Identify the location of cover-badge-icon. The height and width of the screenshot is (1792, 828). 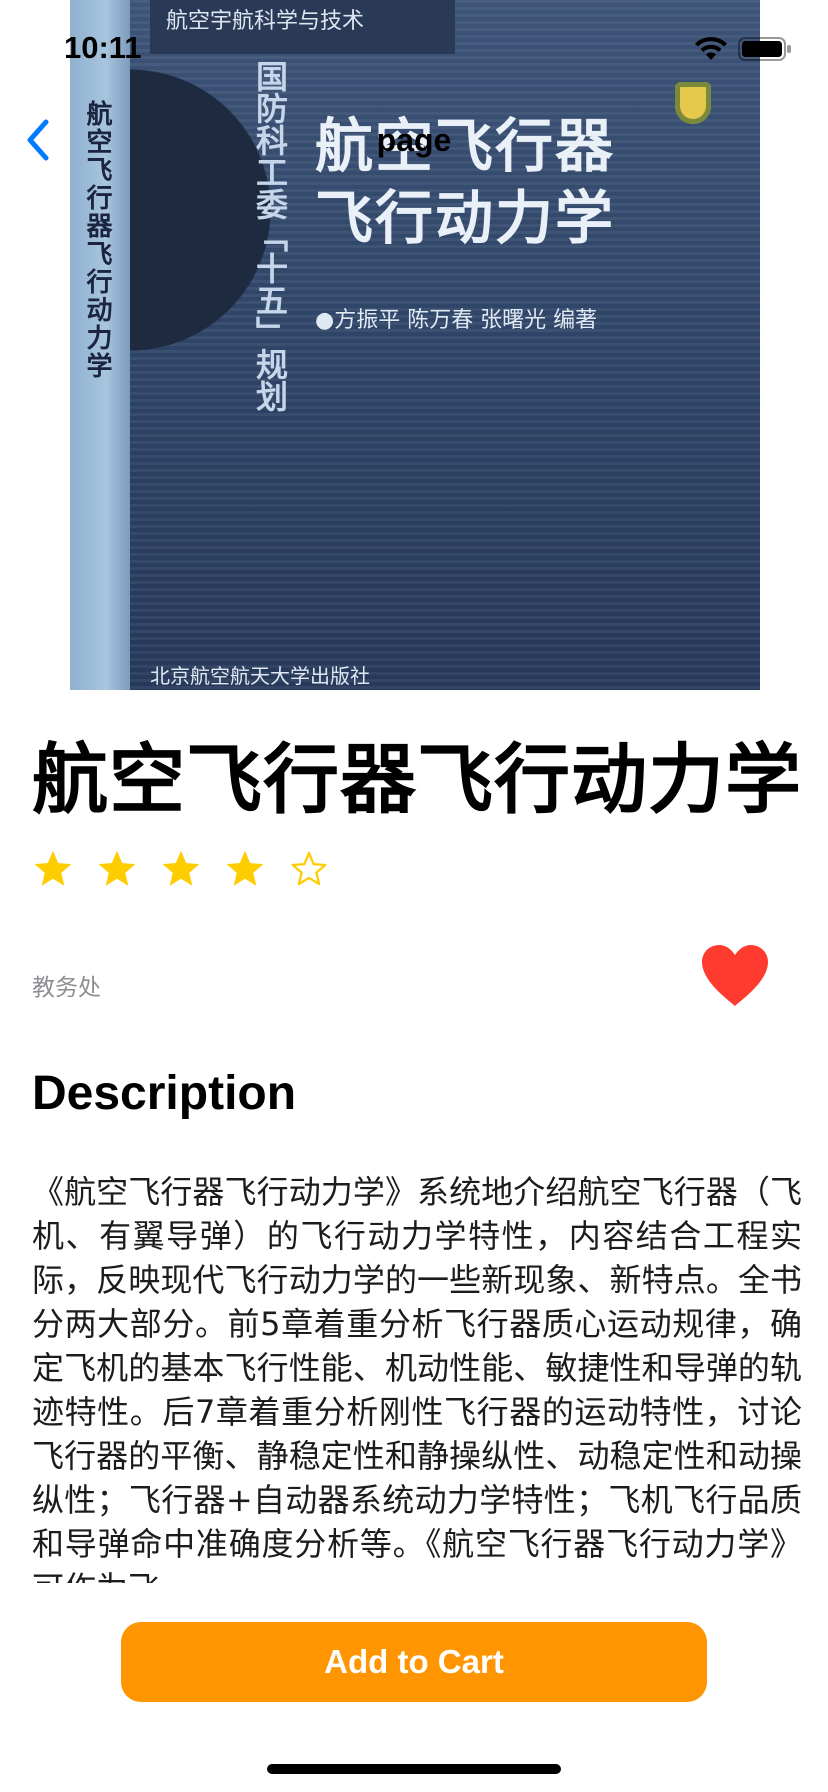
(693, 103).